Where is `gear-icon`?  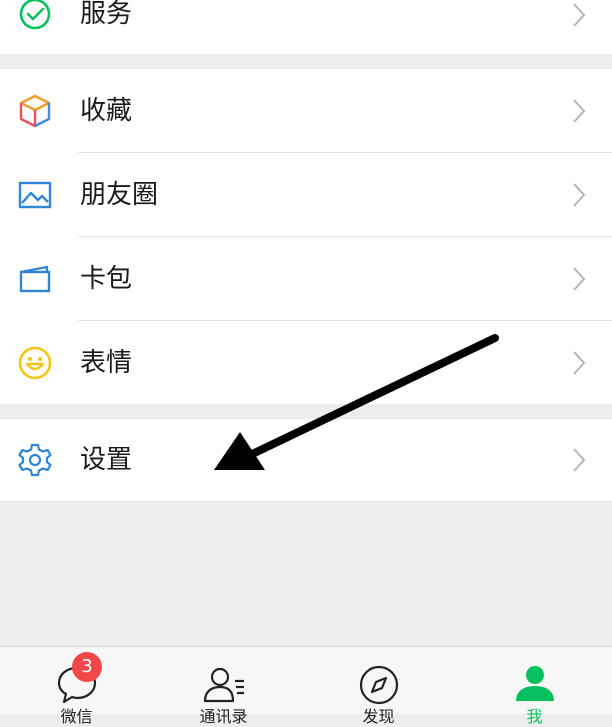
gear-icon is located at coordinates (35, 460).